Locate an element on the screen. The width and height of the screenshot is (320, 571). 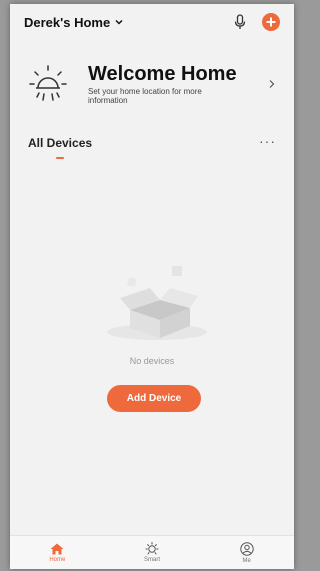
tab-me: Me is located at coordinates (246, 552).